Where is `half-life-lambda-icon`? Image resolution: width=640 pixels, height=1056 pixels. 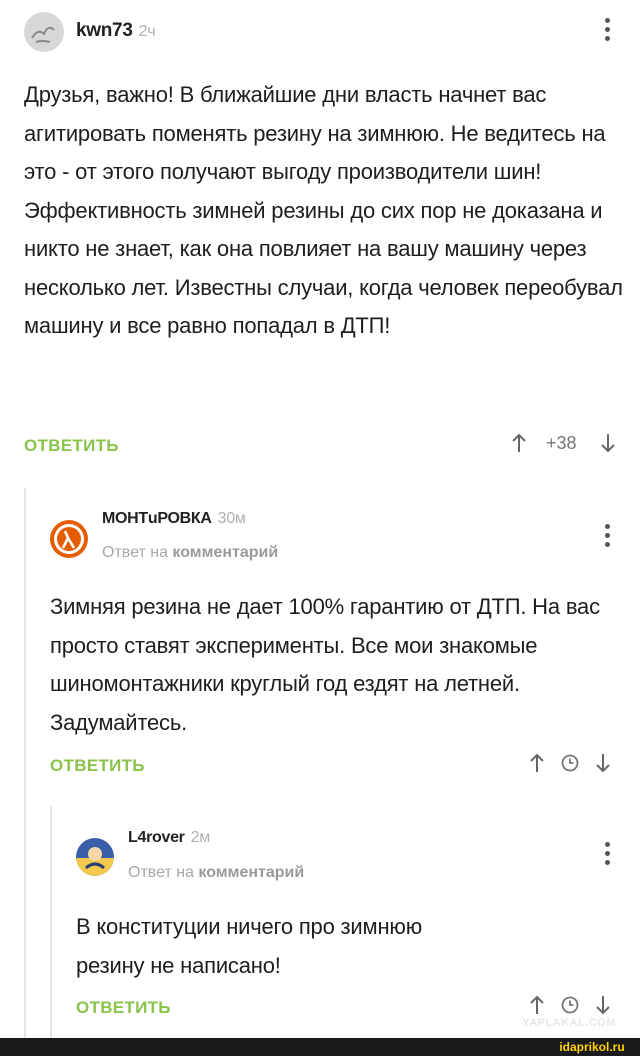
half-life-lambda-icon is located at coordinates (69, 539).